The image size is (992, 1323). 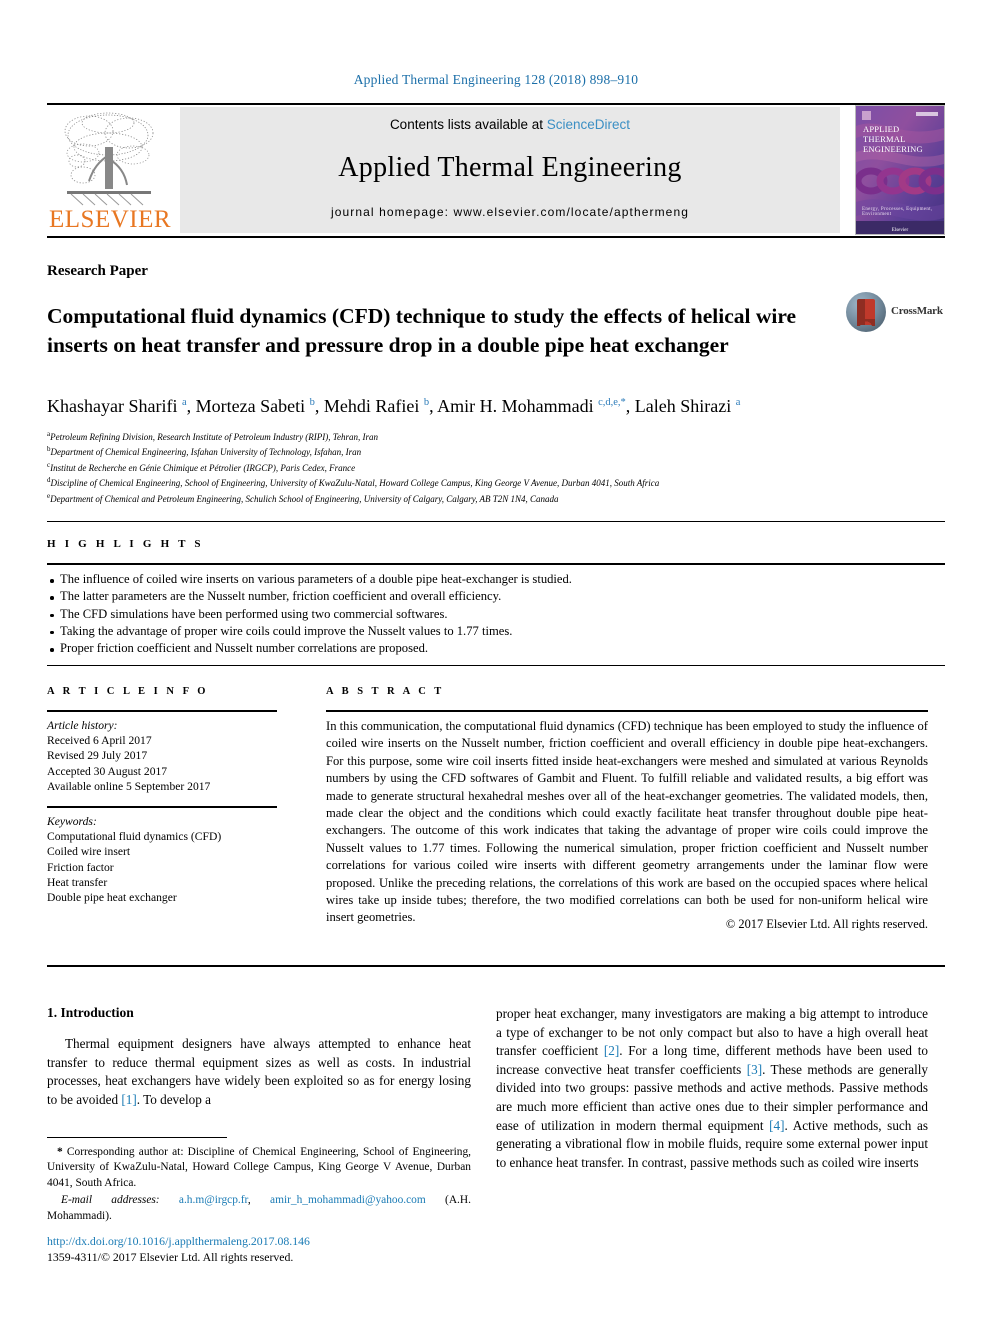 I want to click on cover-publisher: Elsevier, so click(x=900, y=230).